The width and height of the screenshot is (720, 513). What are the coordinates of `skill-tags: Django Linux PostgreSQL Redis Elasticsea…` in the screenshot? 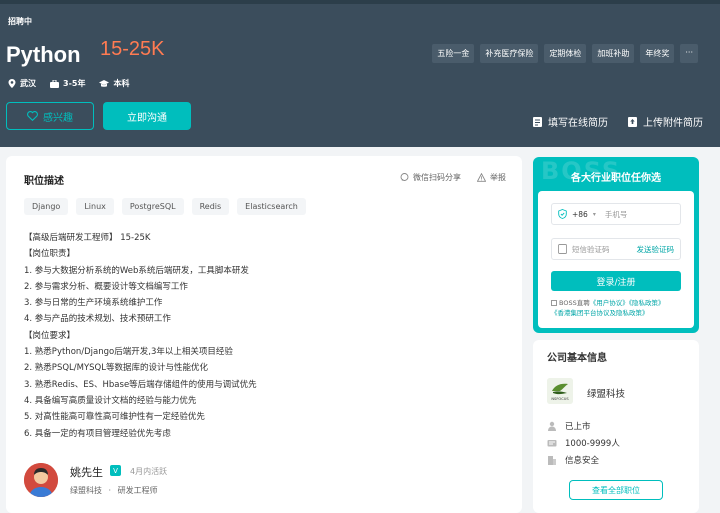 It's located at (165, 206).